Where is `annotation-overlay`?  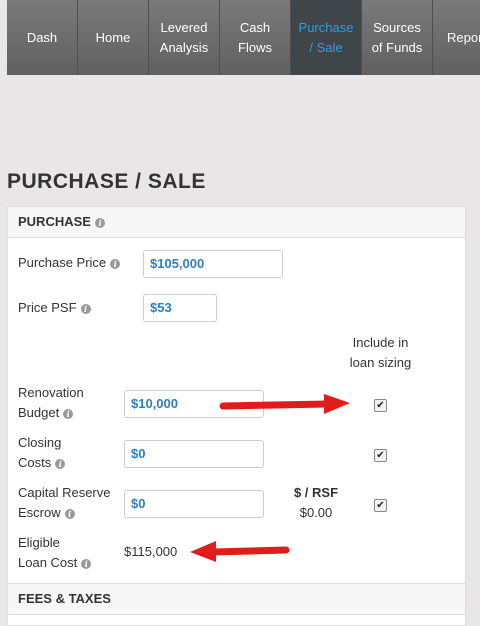 annotation-overlay is located at coordinates (270, 478).